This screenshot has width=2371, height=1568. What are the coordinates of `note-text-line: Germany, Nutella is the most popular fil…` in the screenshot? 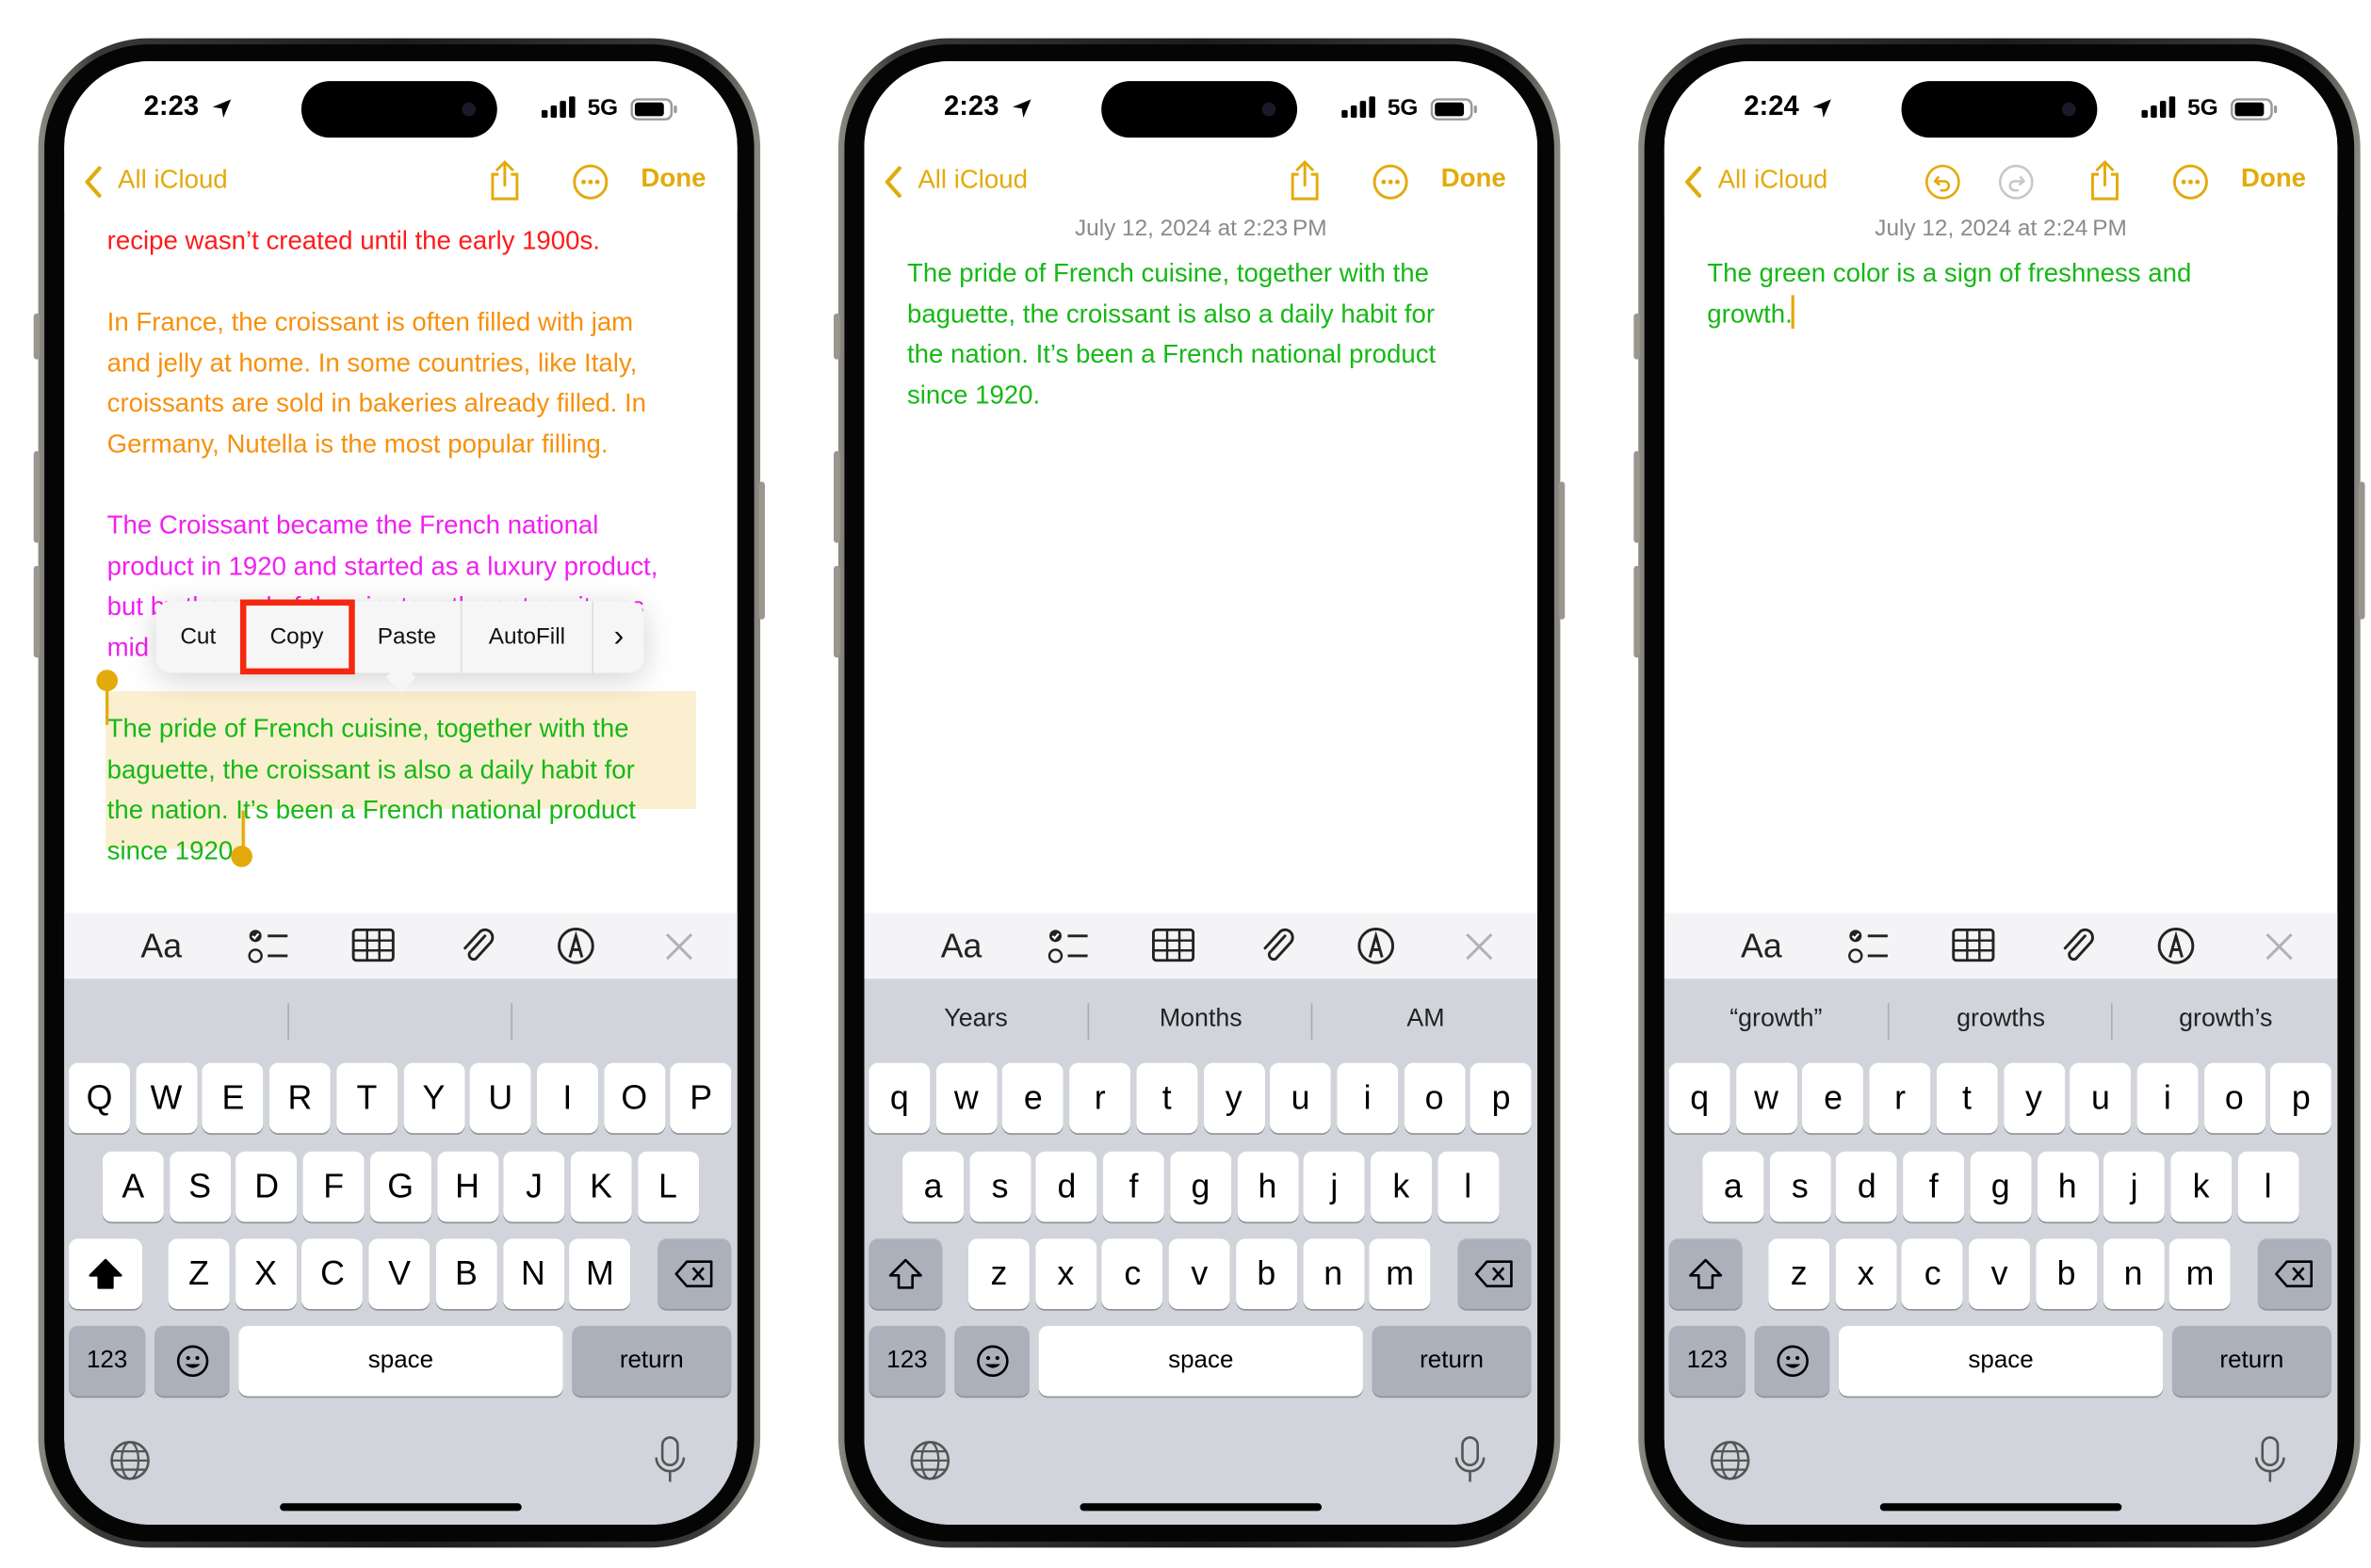 It's located at (358, 444).